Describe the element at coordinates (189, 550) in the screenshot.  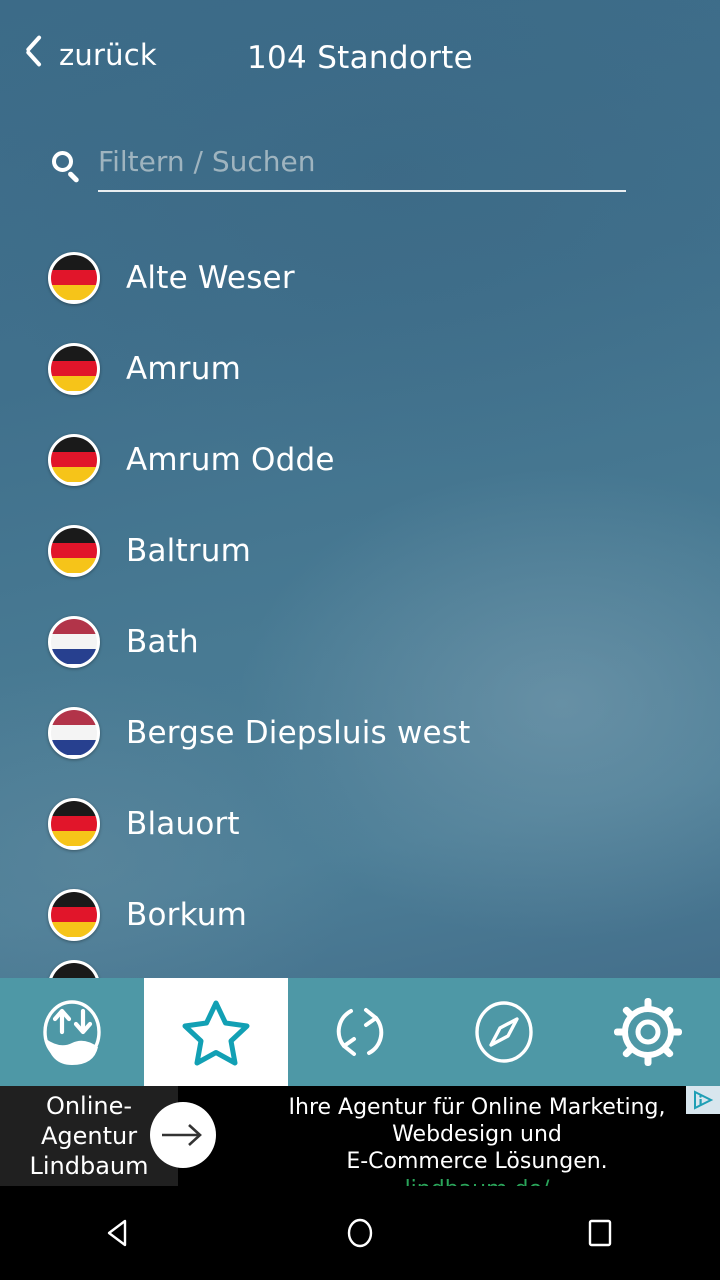
I see `list-item-label: Baltrum` at that location.